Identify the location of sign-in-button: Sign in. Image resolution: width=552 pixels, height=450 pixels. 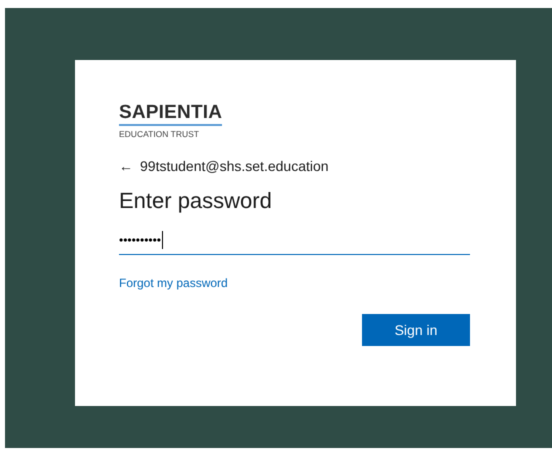
(416, 330).